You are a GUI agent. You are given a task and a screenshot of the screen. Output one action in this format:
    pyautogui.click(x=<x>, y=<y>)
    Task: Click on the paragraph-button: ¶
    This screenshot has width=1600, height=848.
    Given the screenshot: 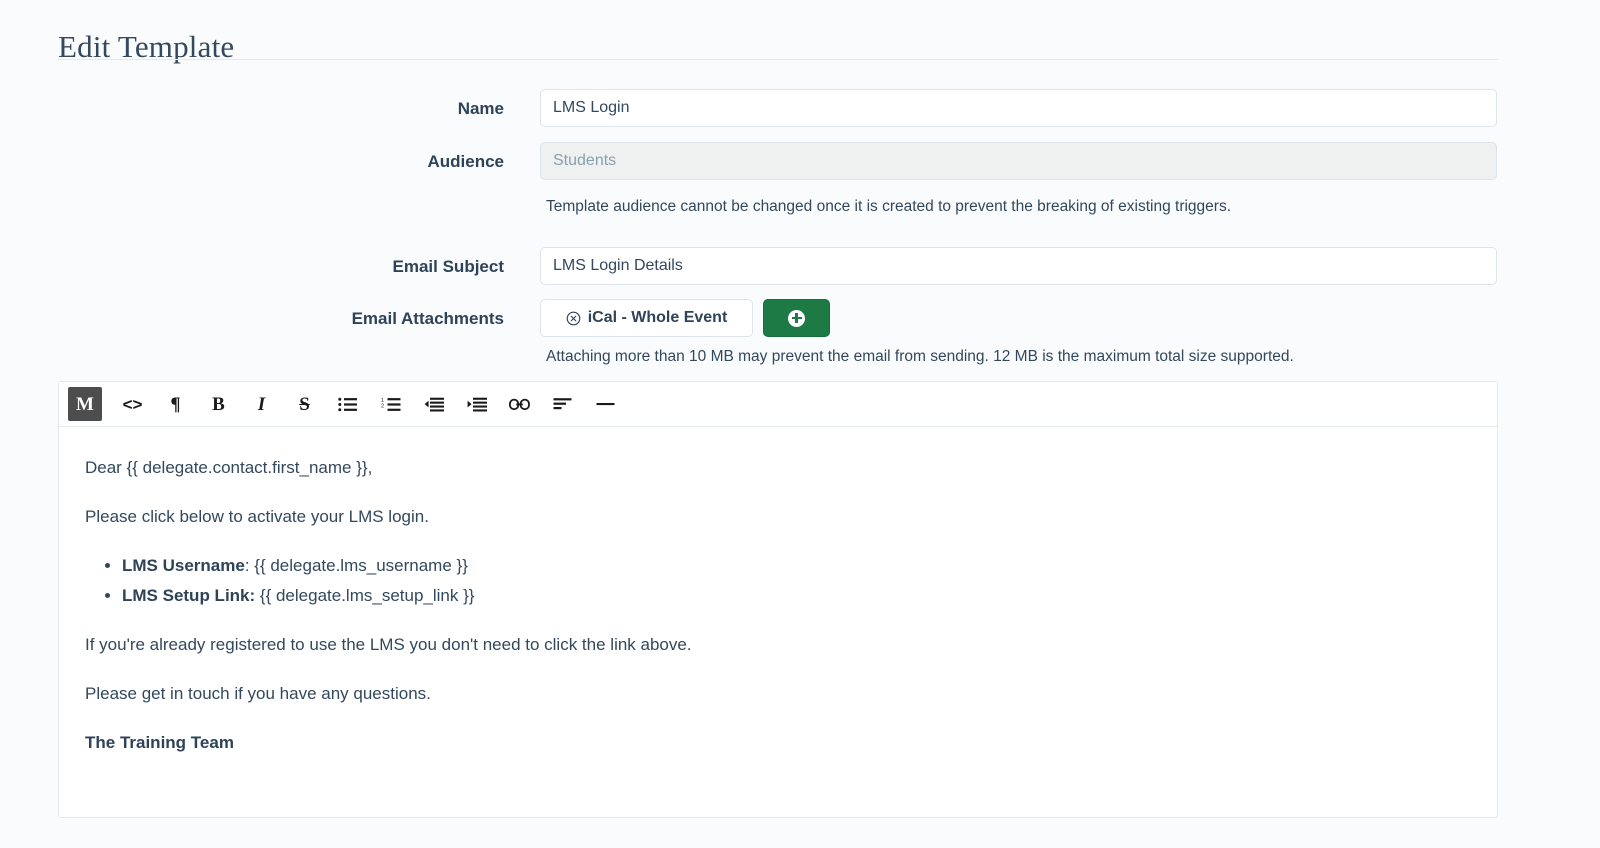 What is the action you would take?
    pyautogui.click(x=175, y=404)
    